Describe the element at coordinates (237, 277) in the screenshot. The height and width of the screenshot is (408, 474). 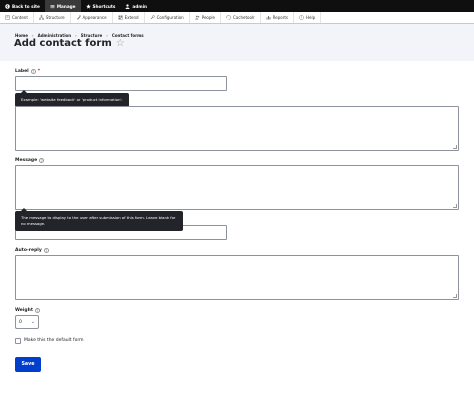
I see `autoreply-textarea` at that location.